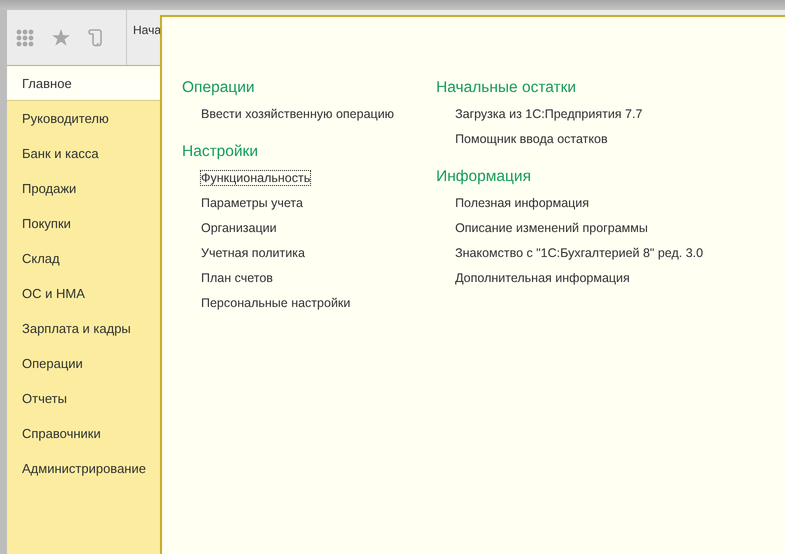  I want to click on command-link: Загрузка из 1С:Предприятия 7.7, so click(548, 114).